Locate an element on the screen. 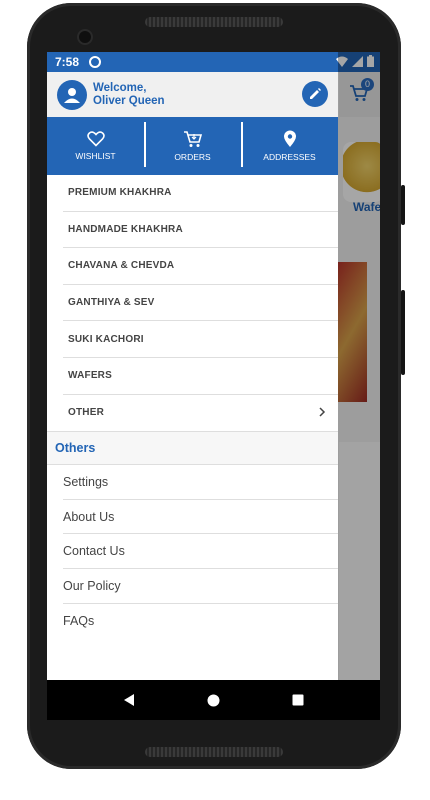  category-label: HANDMADE KHAKHRA is located at coordinates (125, 229).